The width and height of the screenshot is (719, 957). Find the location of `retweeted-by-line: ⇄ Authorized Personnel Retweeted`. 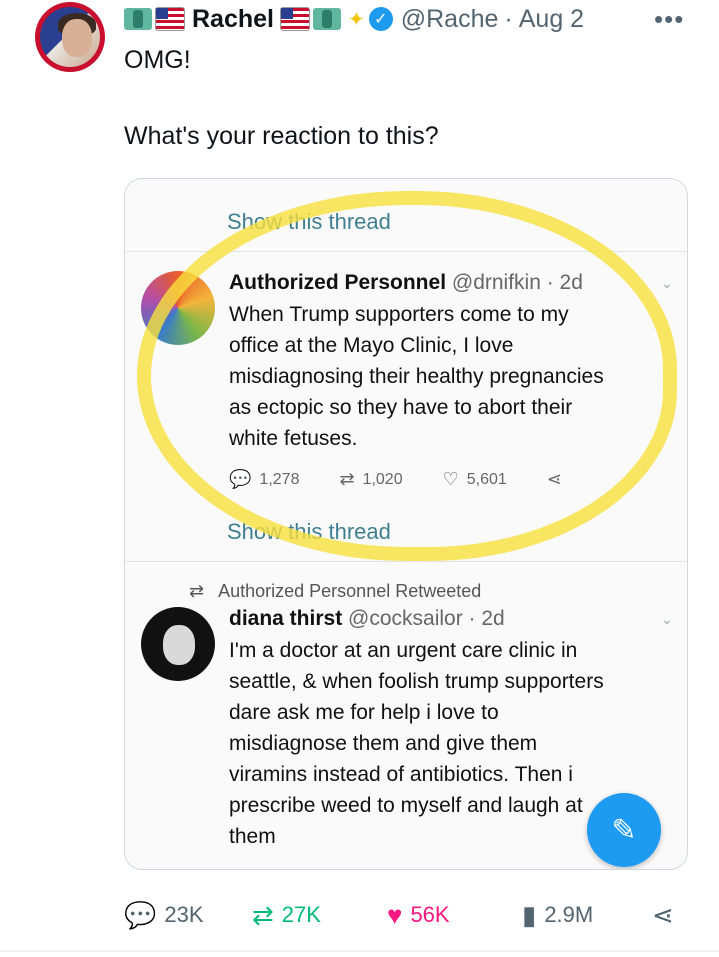

retweeted-by-line: ⇄ Authorized Personnel Retweeted is located at coordinates (335, 591).